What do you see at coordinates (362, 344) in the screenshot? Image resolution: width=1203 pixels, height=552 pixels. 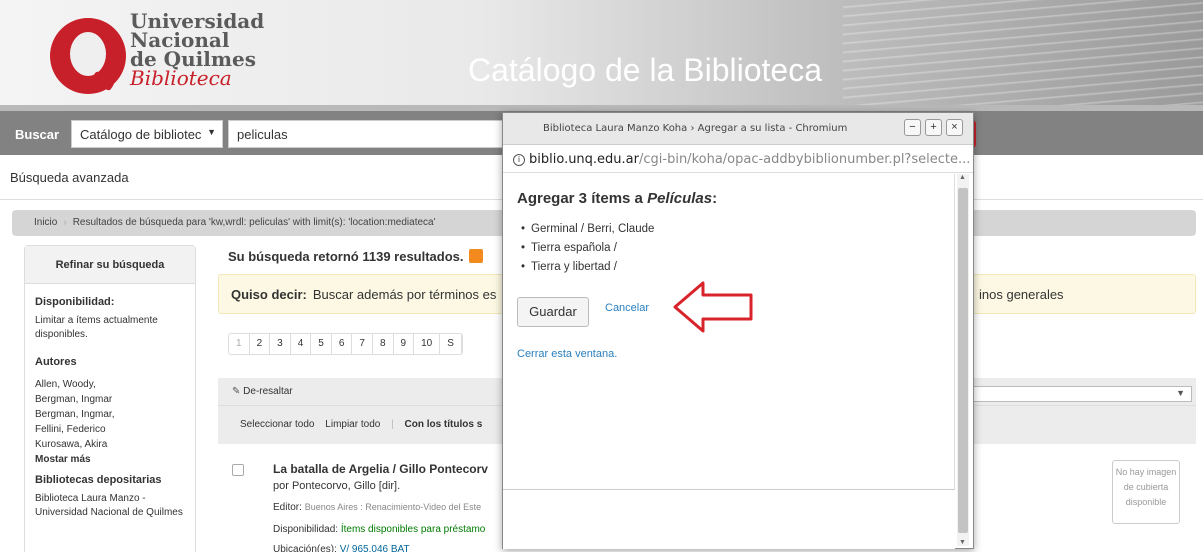 I see `page-link: 7` at bounding box center [362, 344].